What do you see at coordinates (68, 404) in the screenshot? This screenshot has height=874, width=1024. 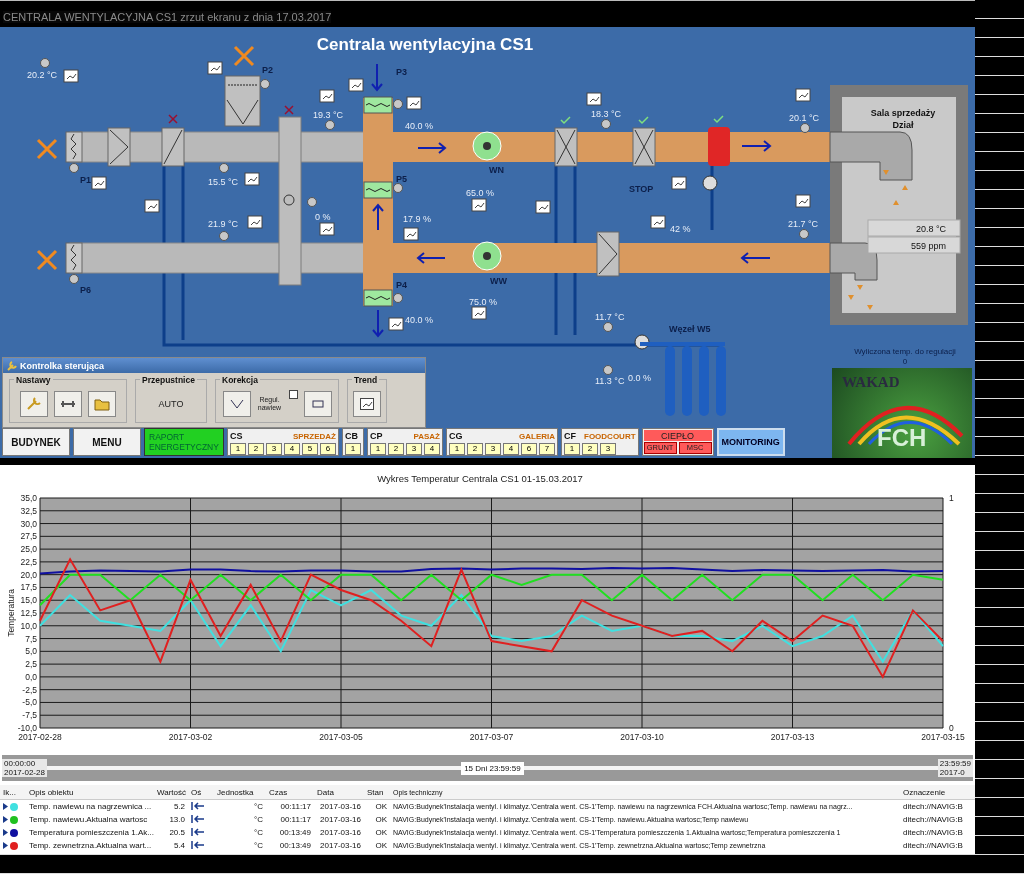 I see `tools-button` at bounding box center [68, 404].